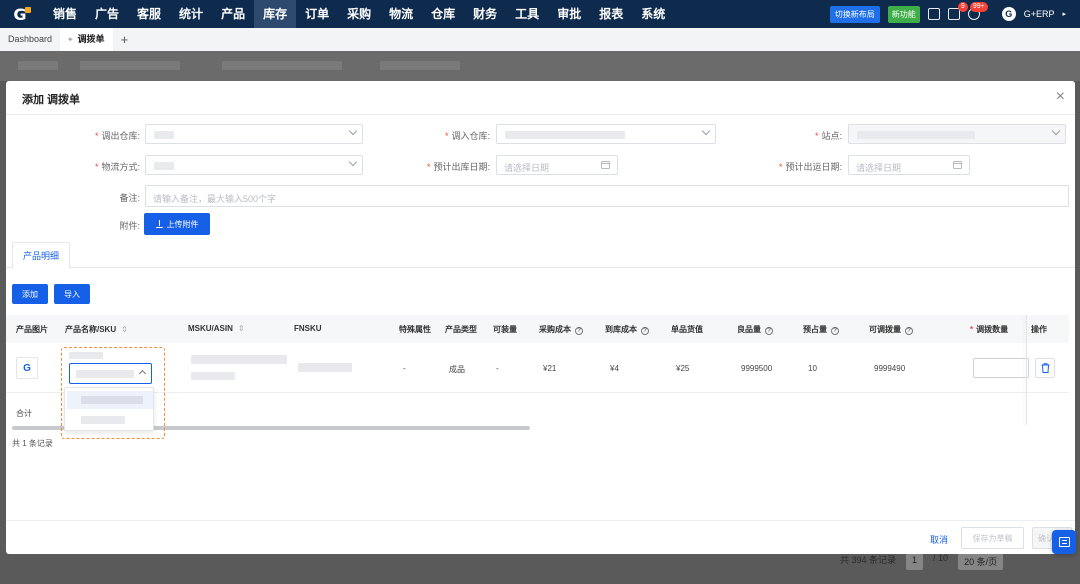  I want to click on menu-item: 财务, so click(485, 14).